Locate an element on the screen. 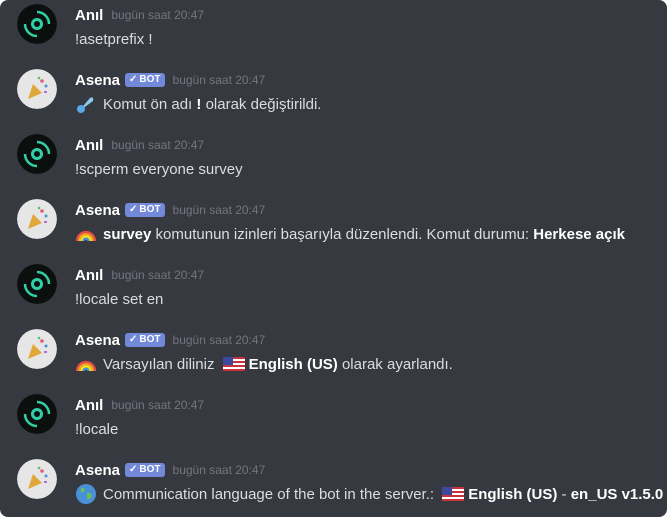 The height and width of the screenshot is (517, 667). message-text: olarak ayarlandı. is located at coordinates (395, 364).